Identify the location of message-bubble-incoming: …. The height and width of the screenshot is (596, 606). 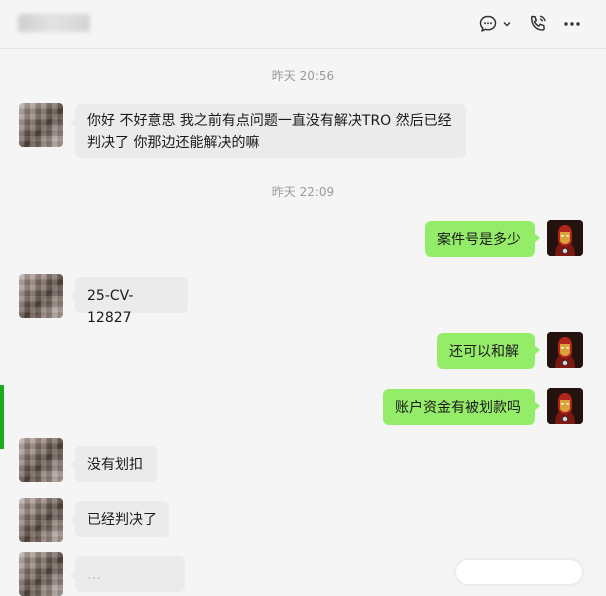
(127, 574).